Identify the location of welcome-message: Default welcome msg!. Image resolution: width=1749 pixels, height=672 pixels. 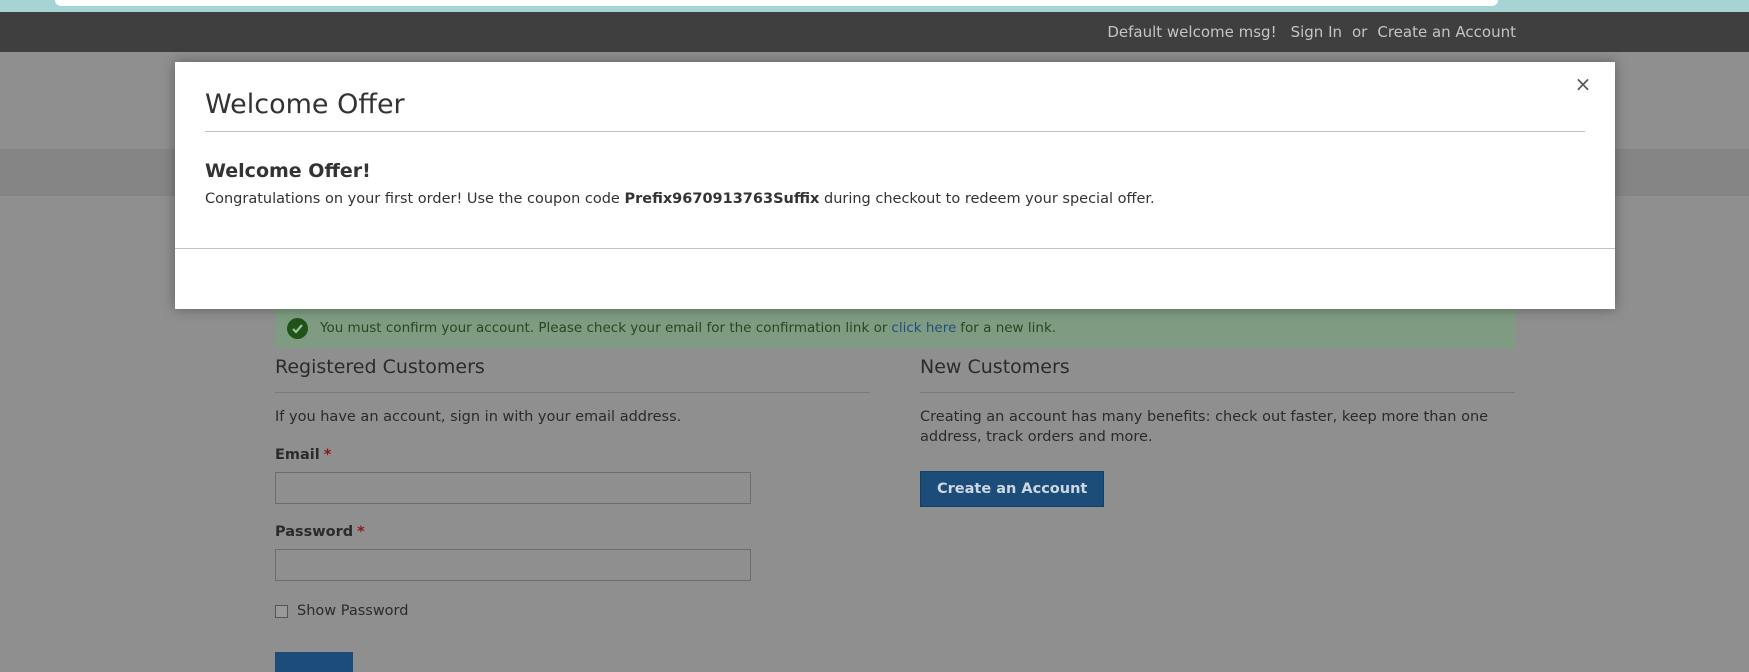
(1192, 32).